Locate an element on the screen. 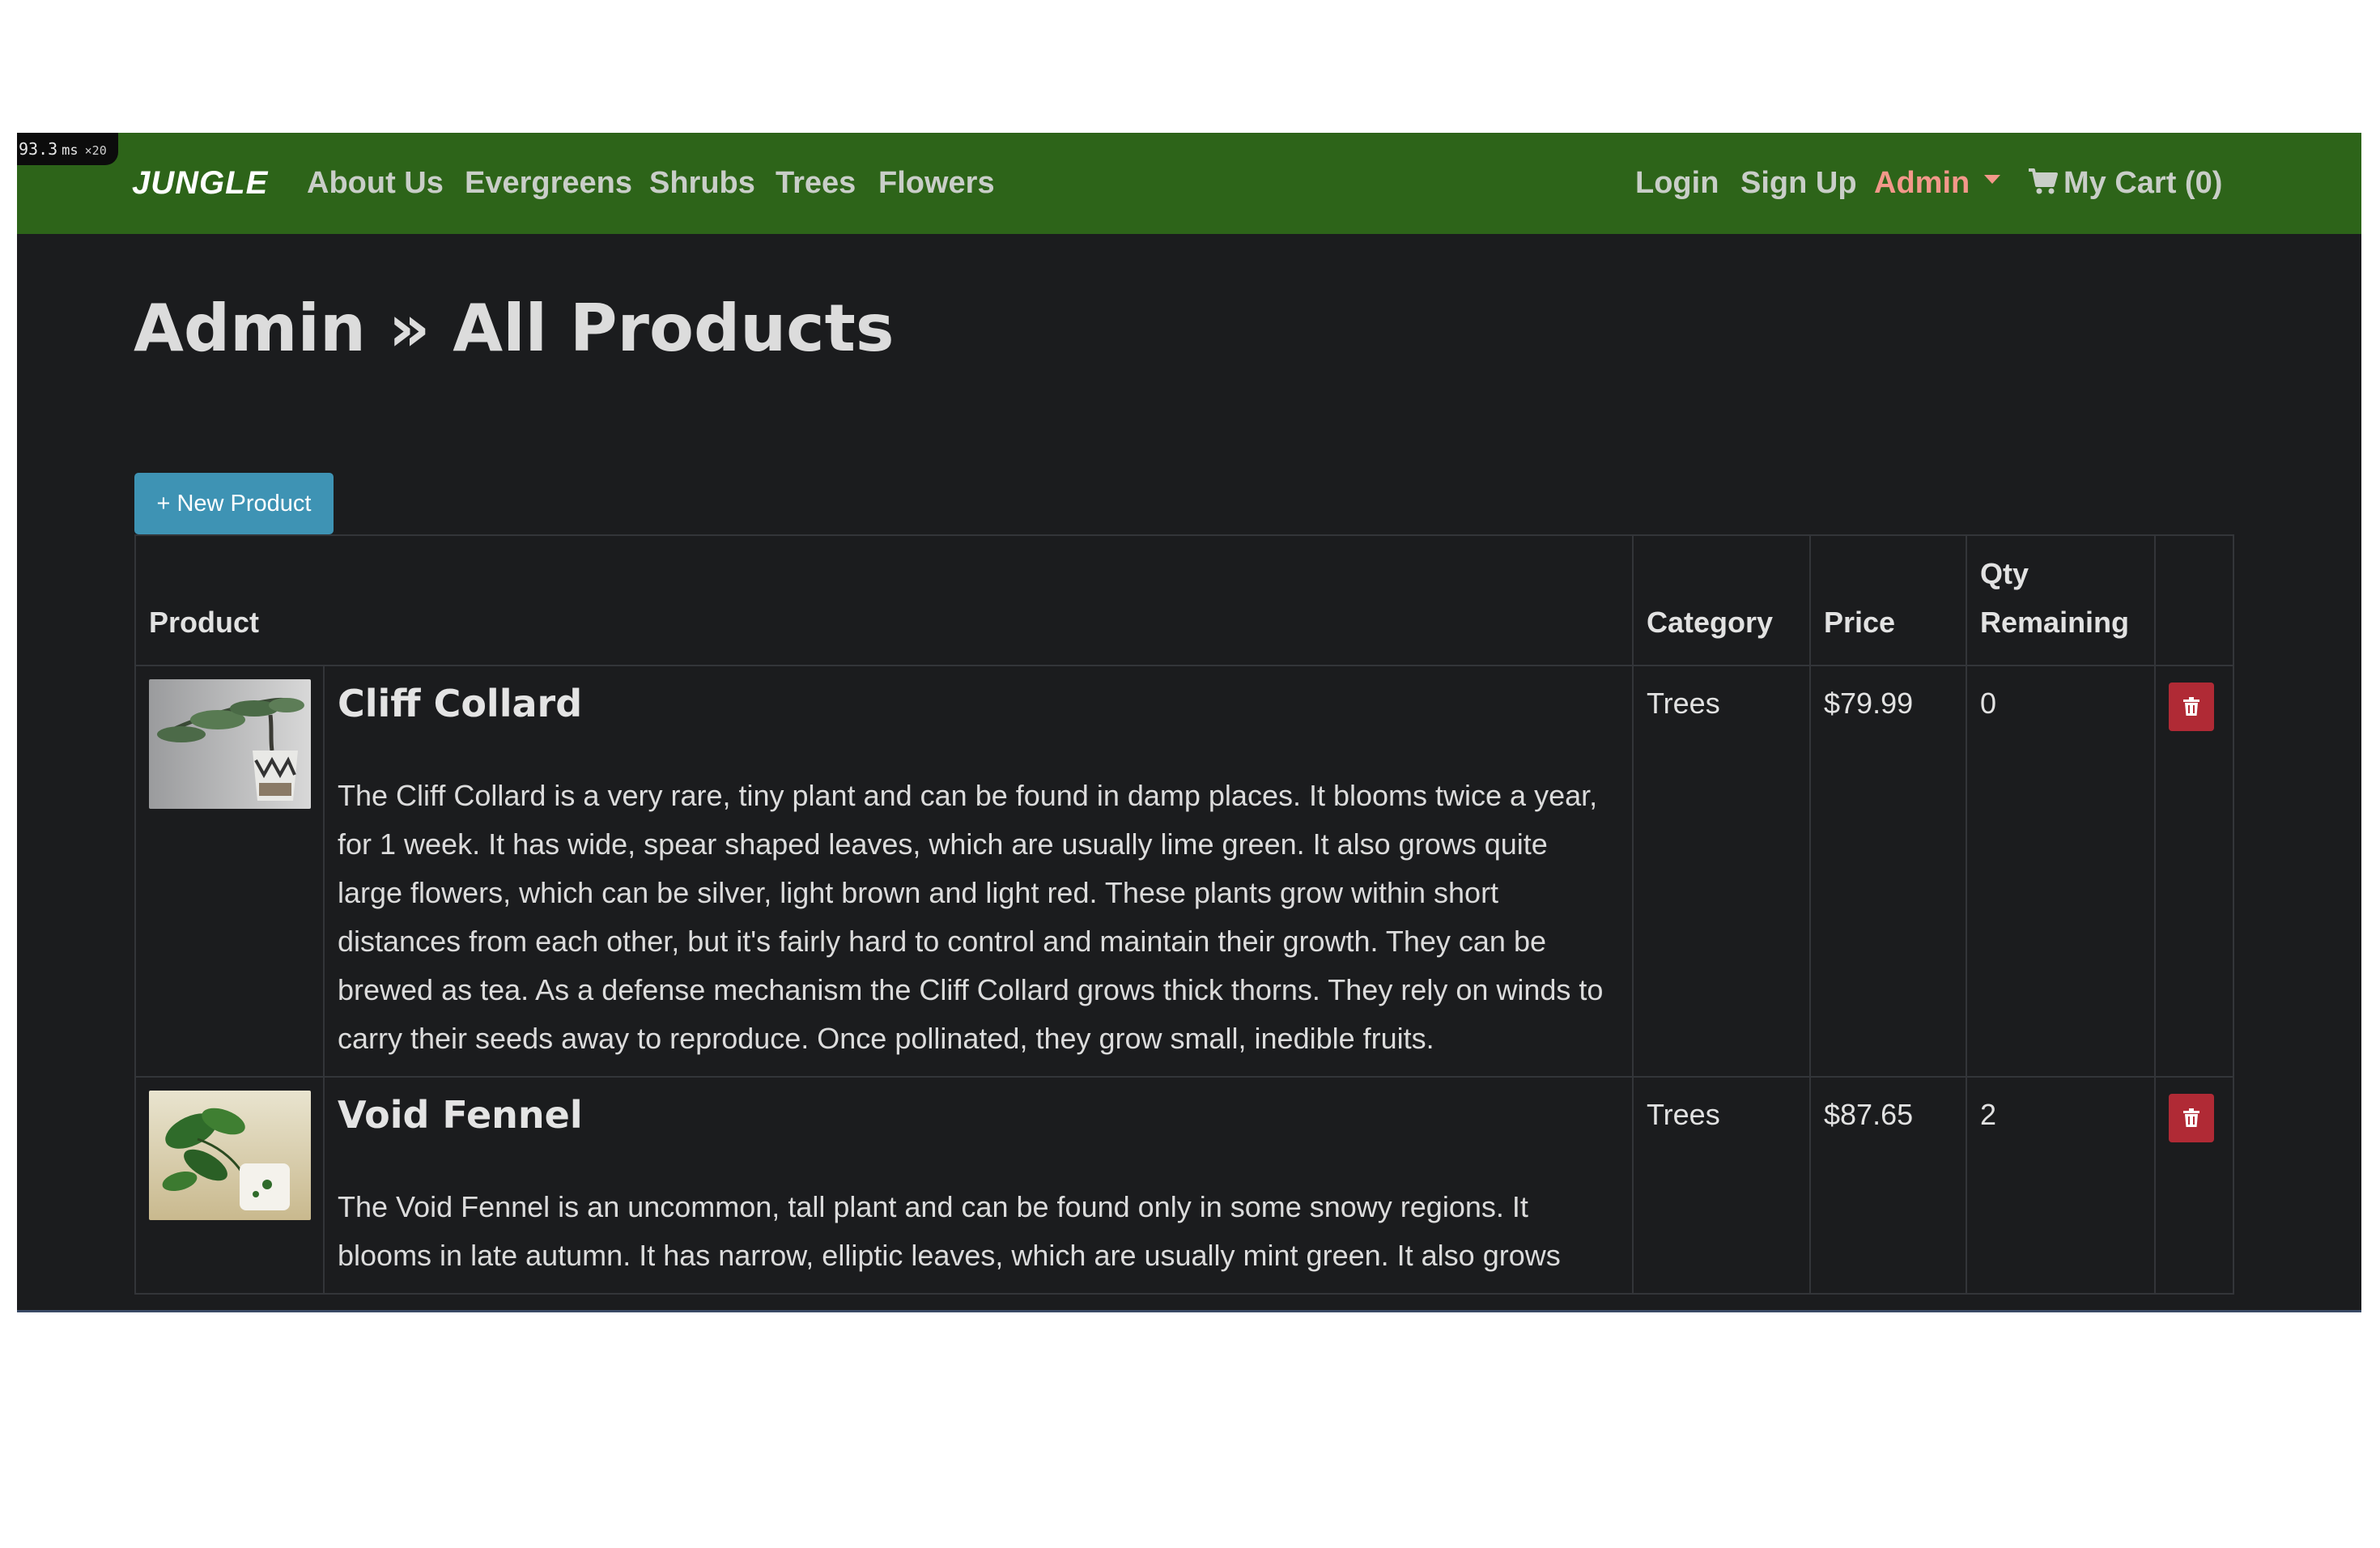  new-product-button: + New Product is located at coordinates (234, 504).